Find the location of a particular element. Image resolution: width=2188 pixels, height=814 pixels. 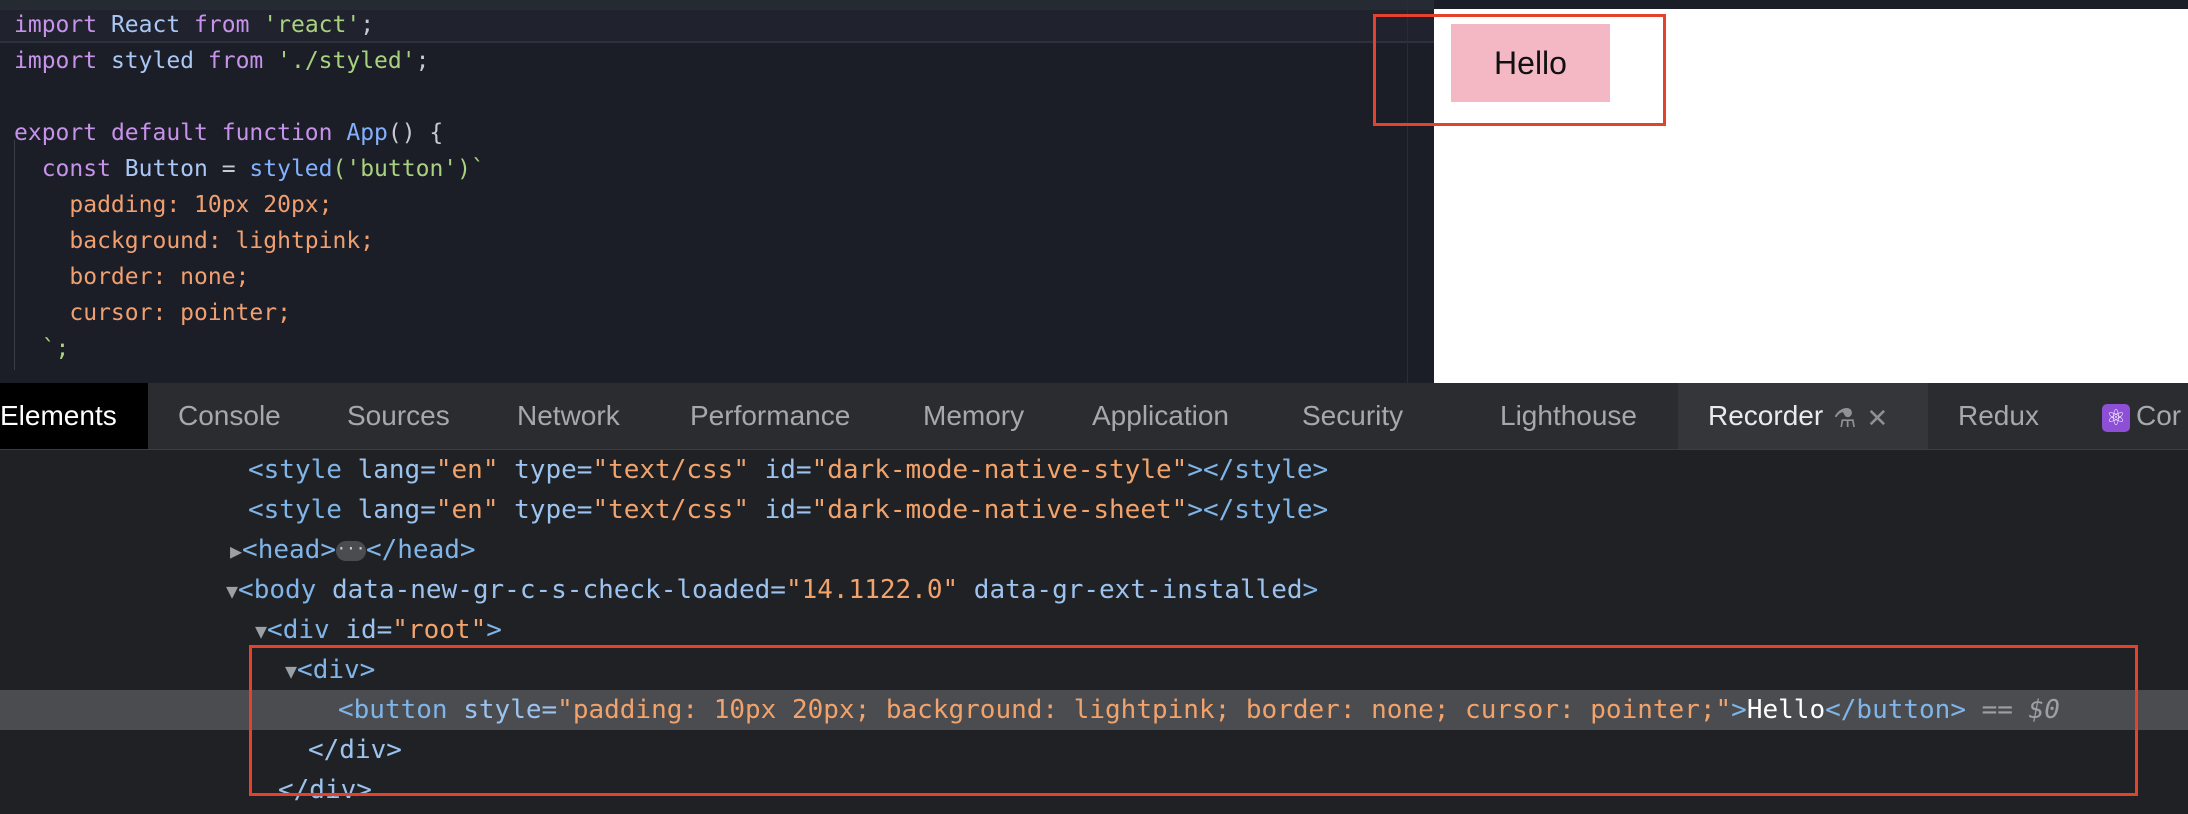

tab-console-label: Console is located at coordinates (229, 415).